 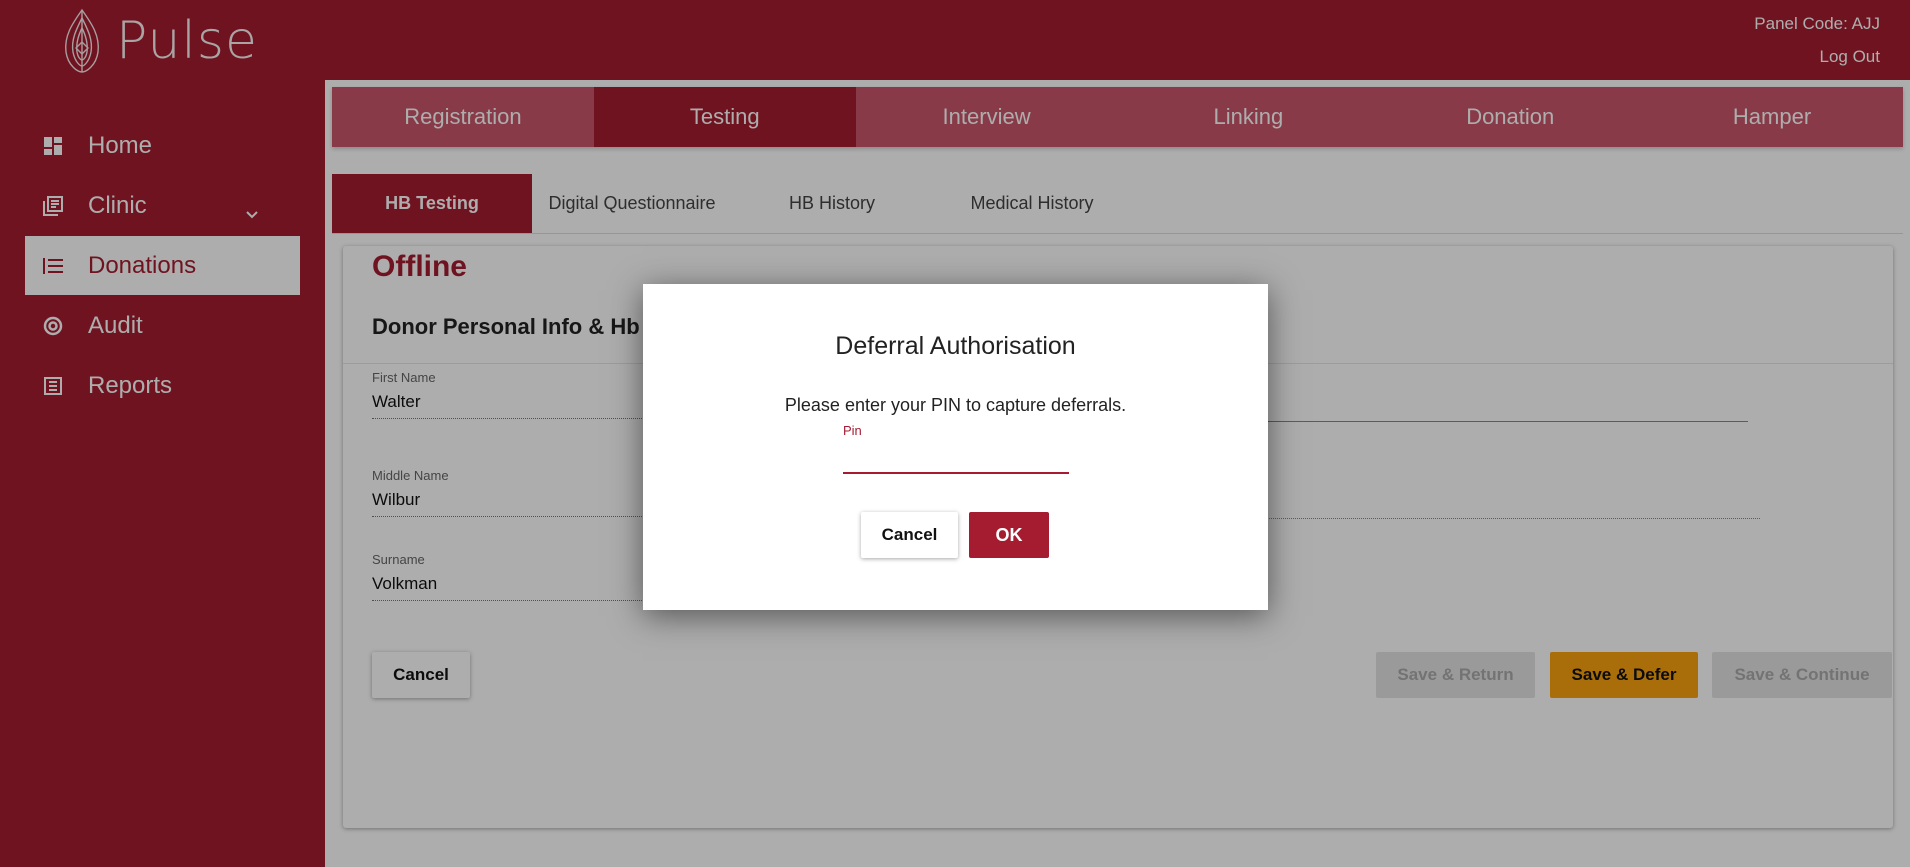 I want to click on pin-label: Pin, so click(x=852, y=430).